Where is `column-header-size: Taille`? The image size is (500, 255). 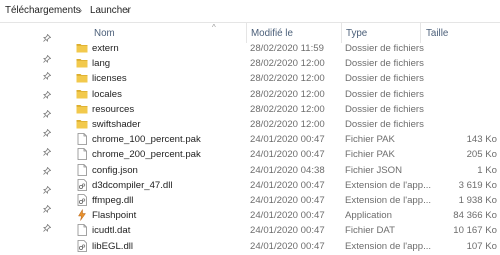 column-header-size: Taille is located at coordinates (437, 33).